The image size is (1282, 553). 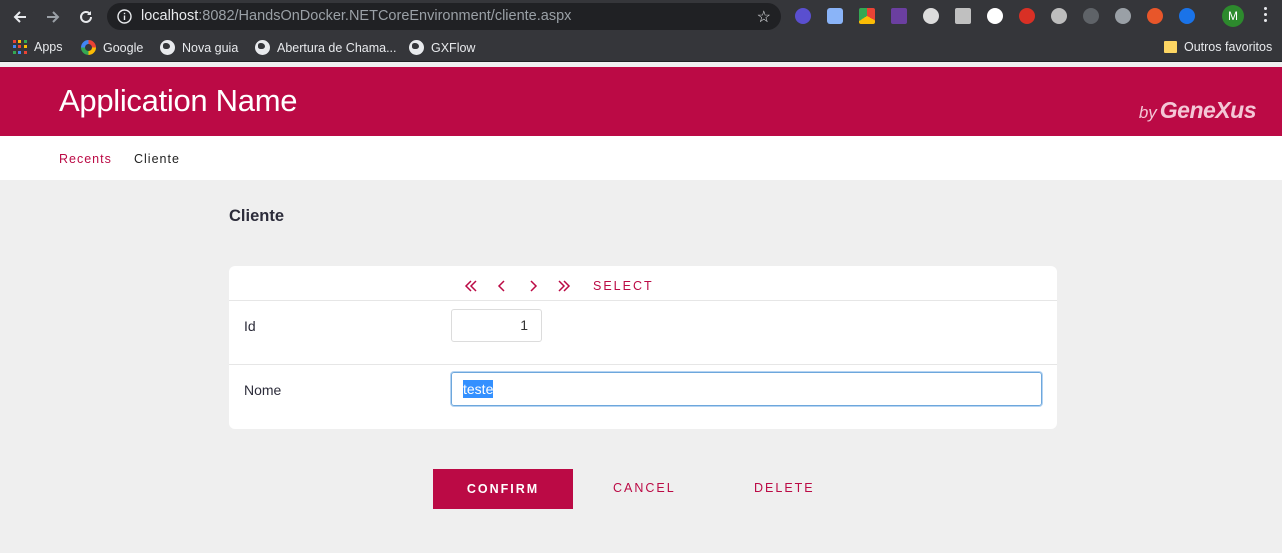 I want to click on bookmark-star-icon: ☆, so click(x=764, y=17).